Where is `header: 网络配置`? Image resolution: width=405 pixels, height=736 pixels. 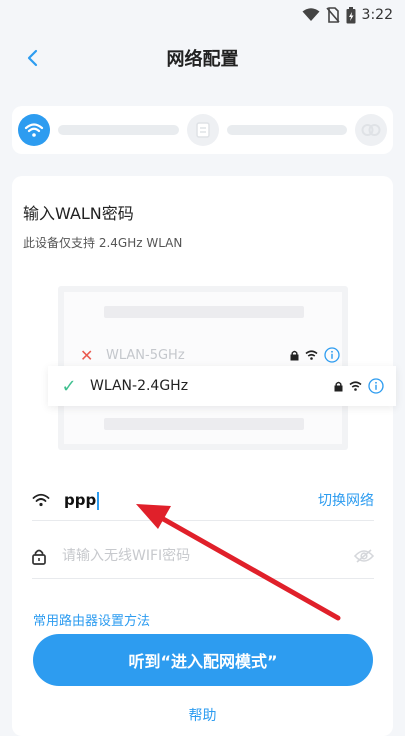 header: 网络配置 is located at coordinates (202, 58).